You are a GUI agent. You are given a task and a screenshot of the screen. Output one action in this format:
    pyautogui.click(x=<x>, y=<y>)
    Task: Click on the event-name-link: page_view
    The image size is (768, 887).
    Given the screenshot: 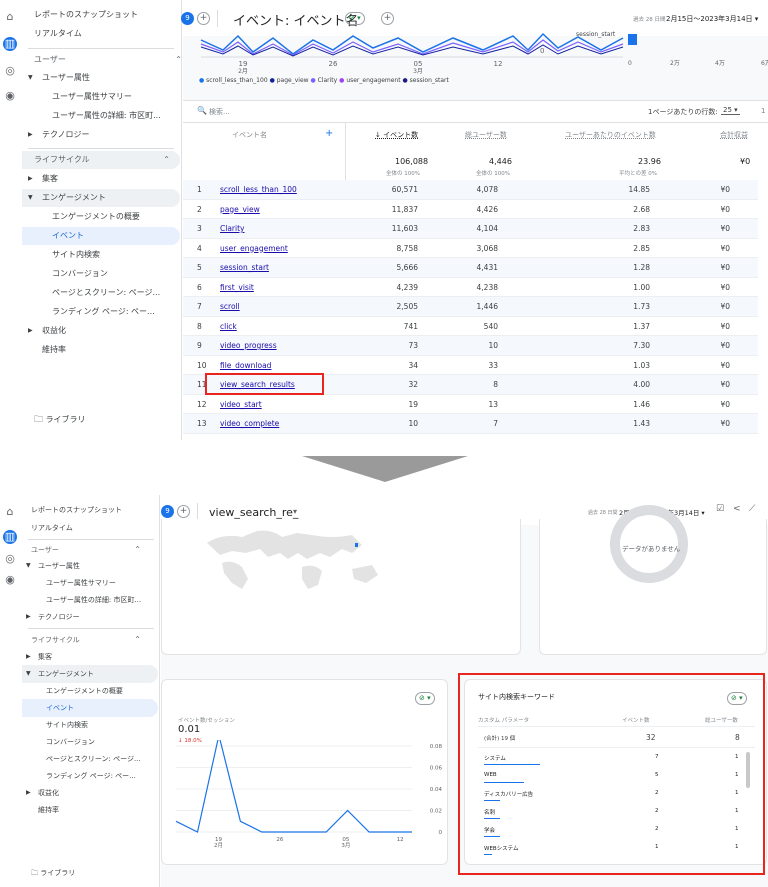 What is the action you would take?
    pyautogui.click(x=240, y=210)
    